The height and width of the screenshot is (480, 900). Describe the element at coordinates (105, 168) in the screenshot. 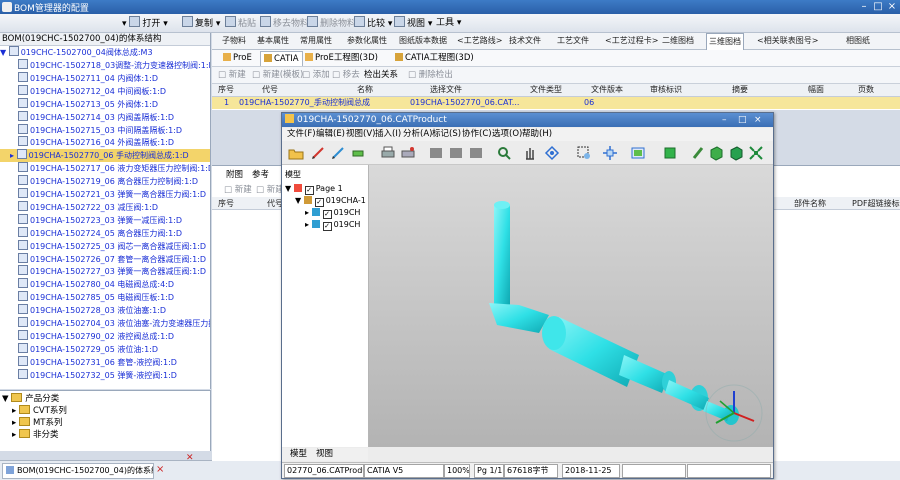

I see `tree-item: 019CHA-1502717_06 液力变矩器压力控制阀:1:D` at that location.